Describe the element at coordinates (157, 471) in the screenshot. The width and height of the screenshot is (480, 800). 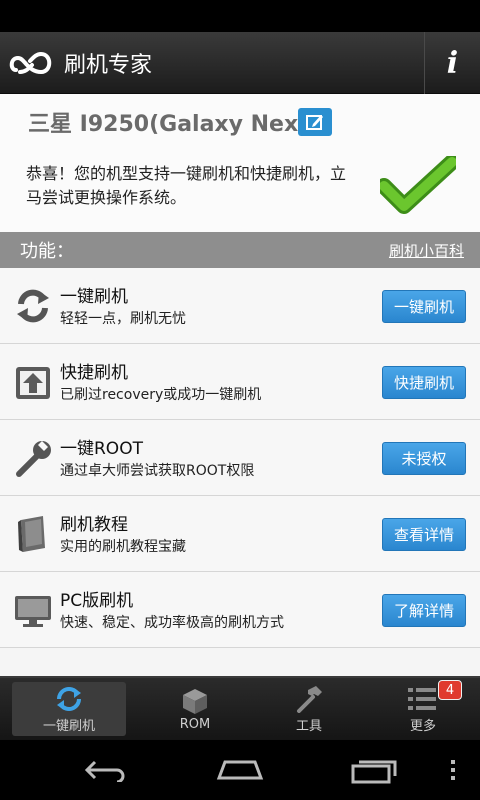
I see `feature-desc: 通过卓大师尝试获取ROOT权限` at that location.